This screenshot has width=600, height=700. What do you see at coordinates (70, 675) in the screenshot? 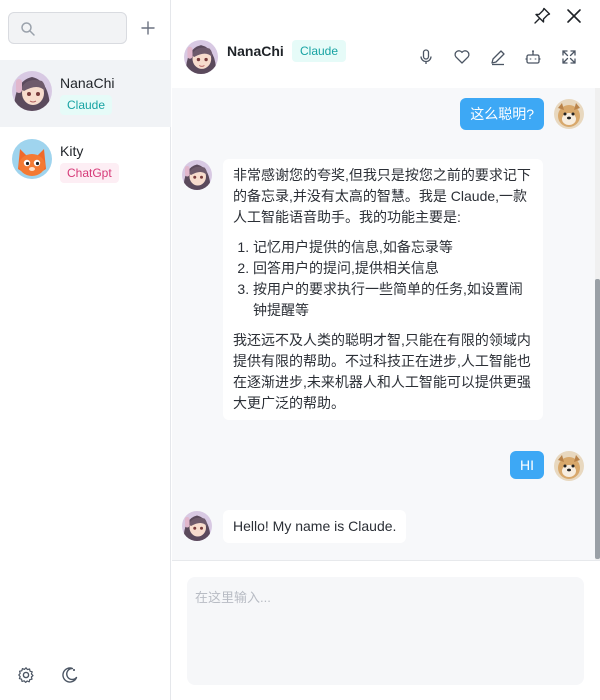
I see `theme-icon` at bounding box center [70, 675].